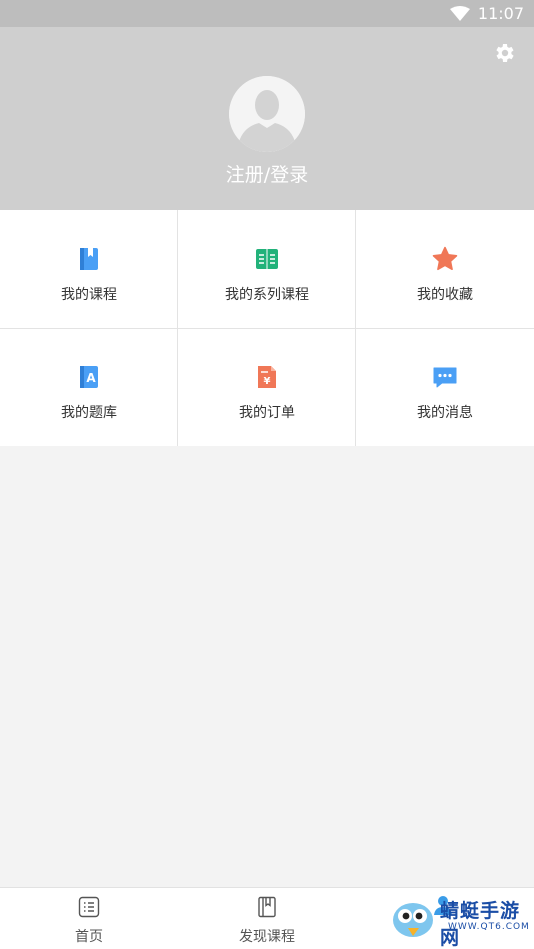 The image size is (534, 949). I want to click on menu-item-my-orders: ¥ 我的订单, so click(267, 387).